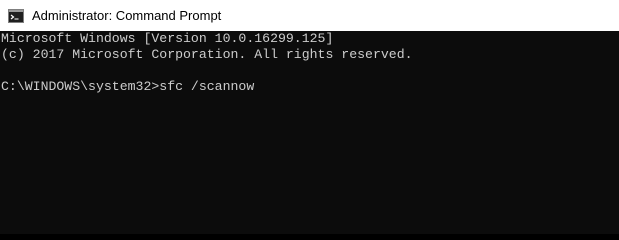 The height and width of the screenshot is (240, 619). What do you see at coordinates (16, 16) in the screenshot?
I see `cmd-console-icon` at bounding box center [16, 16].